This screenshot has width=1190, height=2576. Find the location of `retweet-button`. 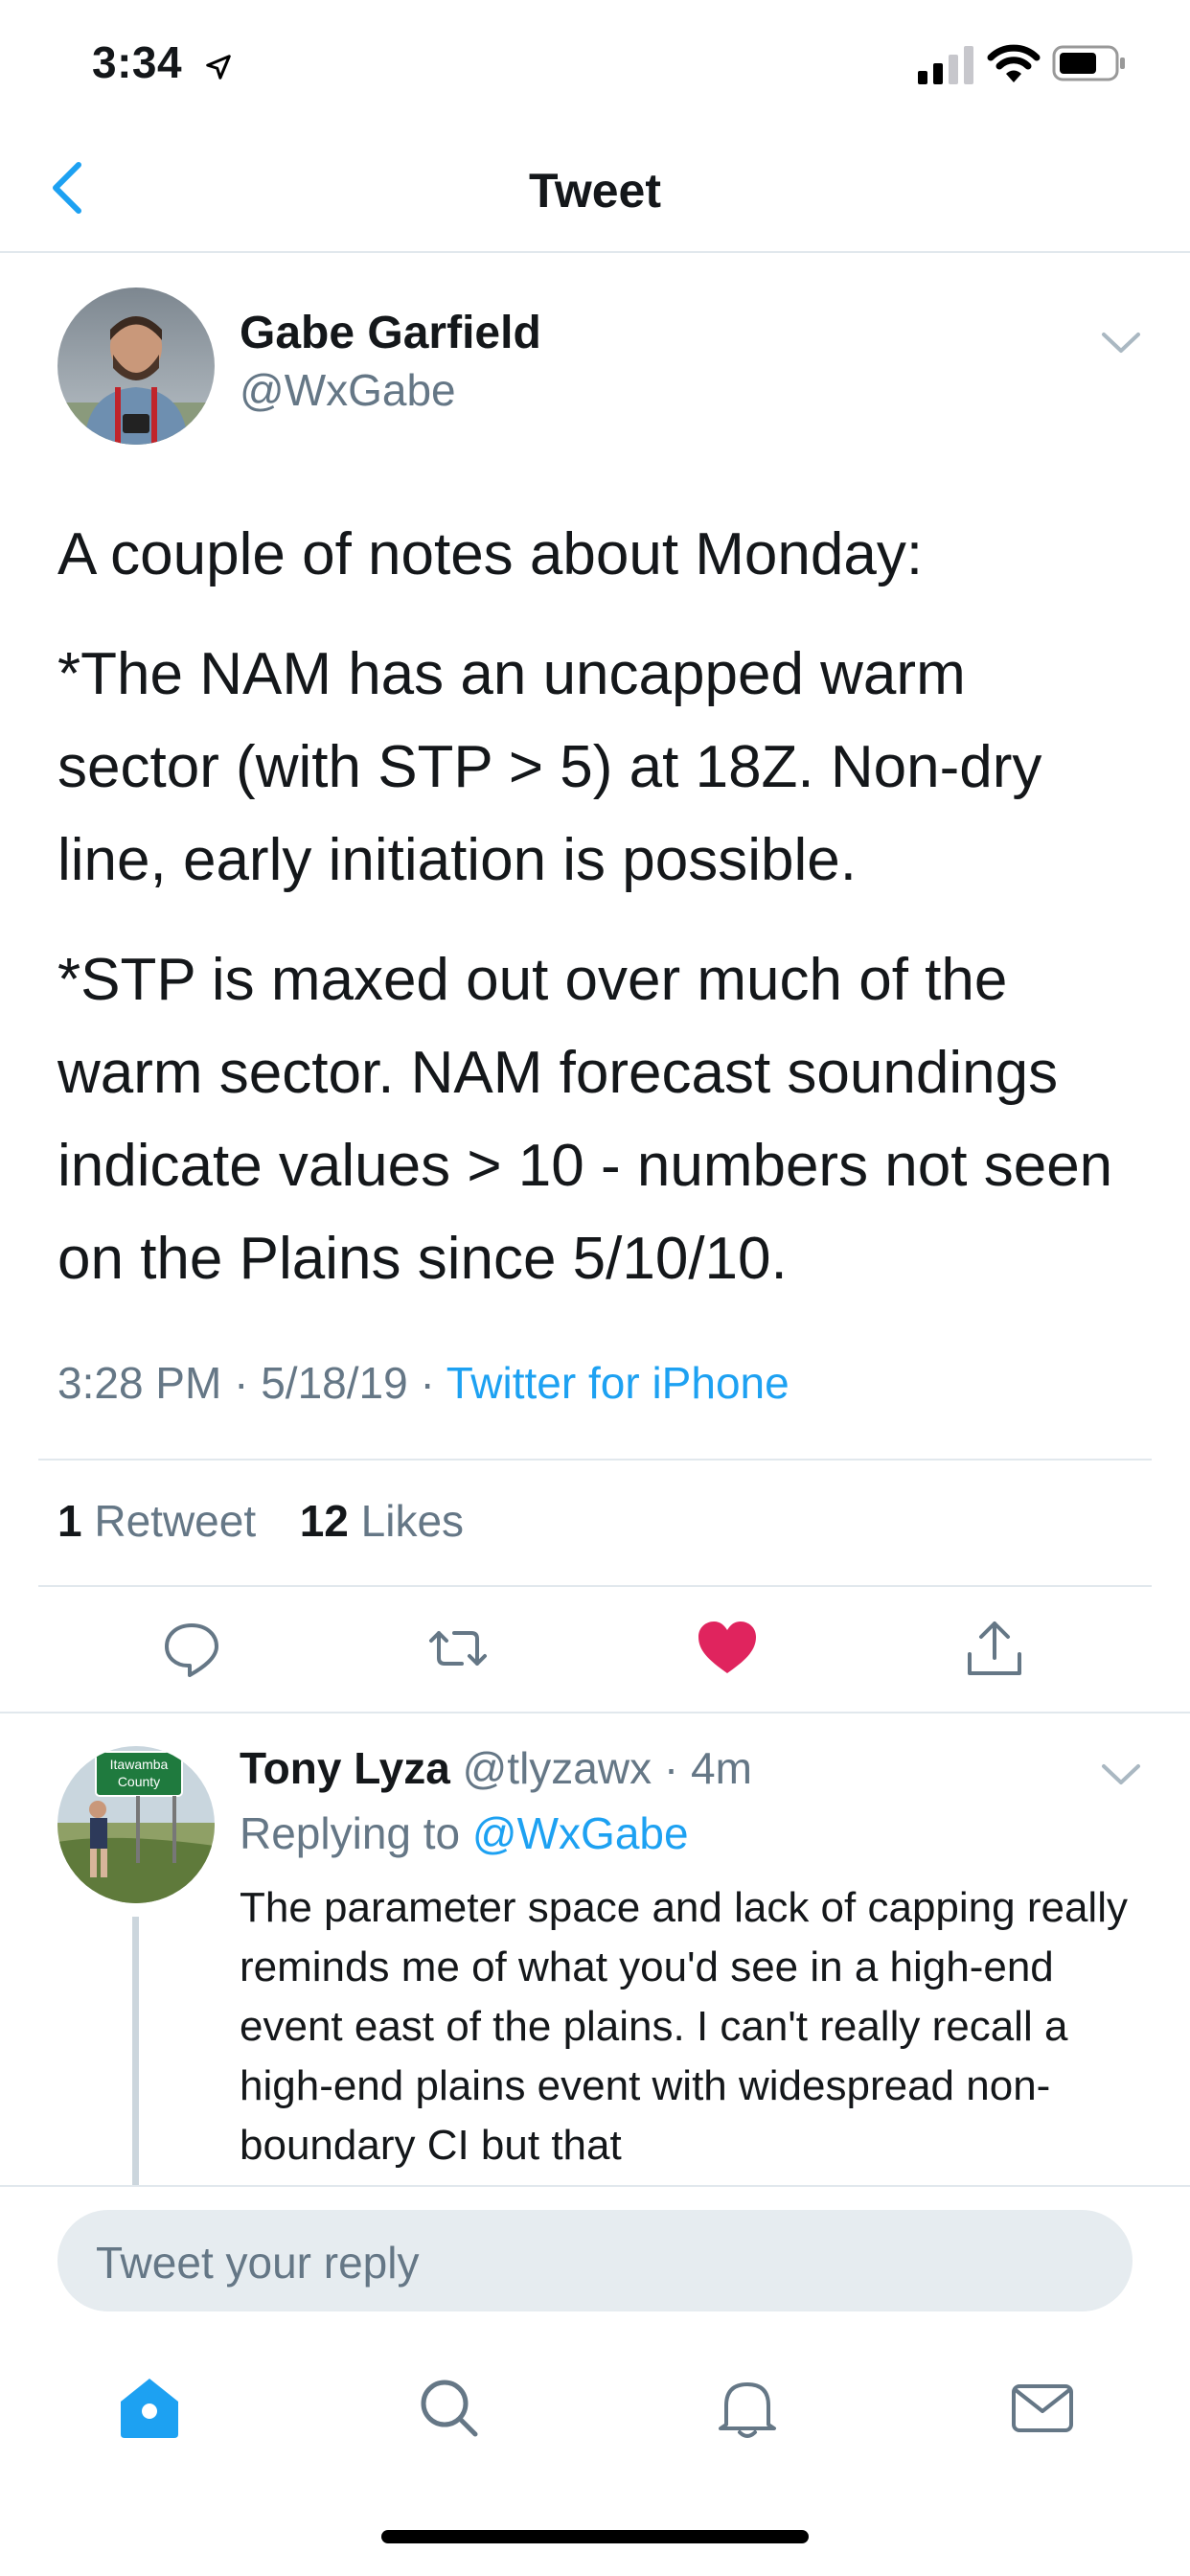

retweet-button is located at coordinates (458, 1648).